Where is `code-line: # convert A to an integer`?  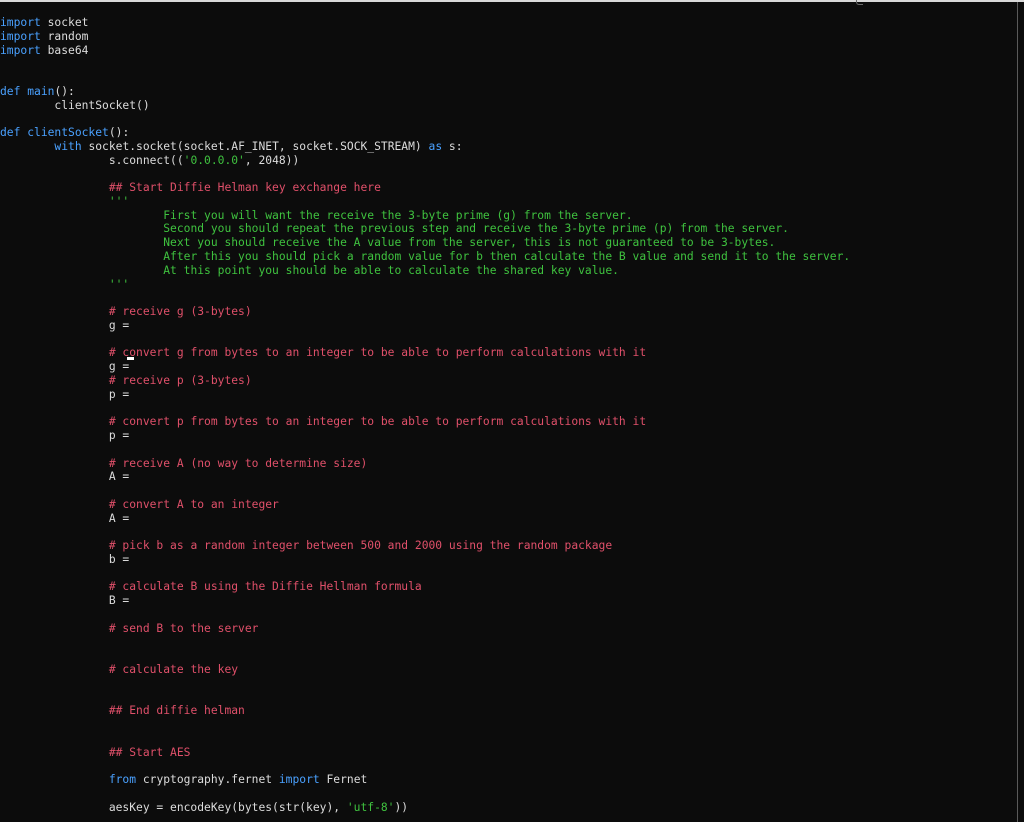 code-line: # convert A to an integer is located at coordinates (425, 505).